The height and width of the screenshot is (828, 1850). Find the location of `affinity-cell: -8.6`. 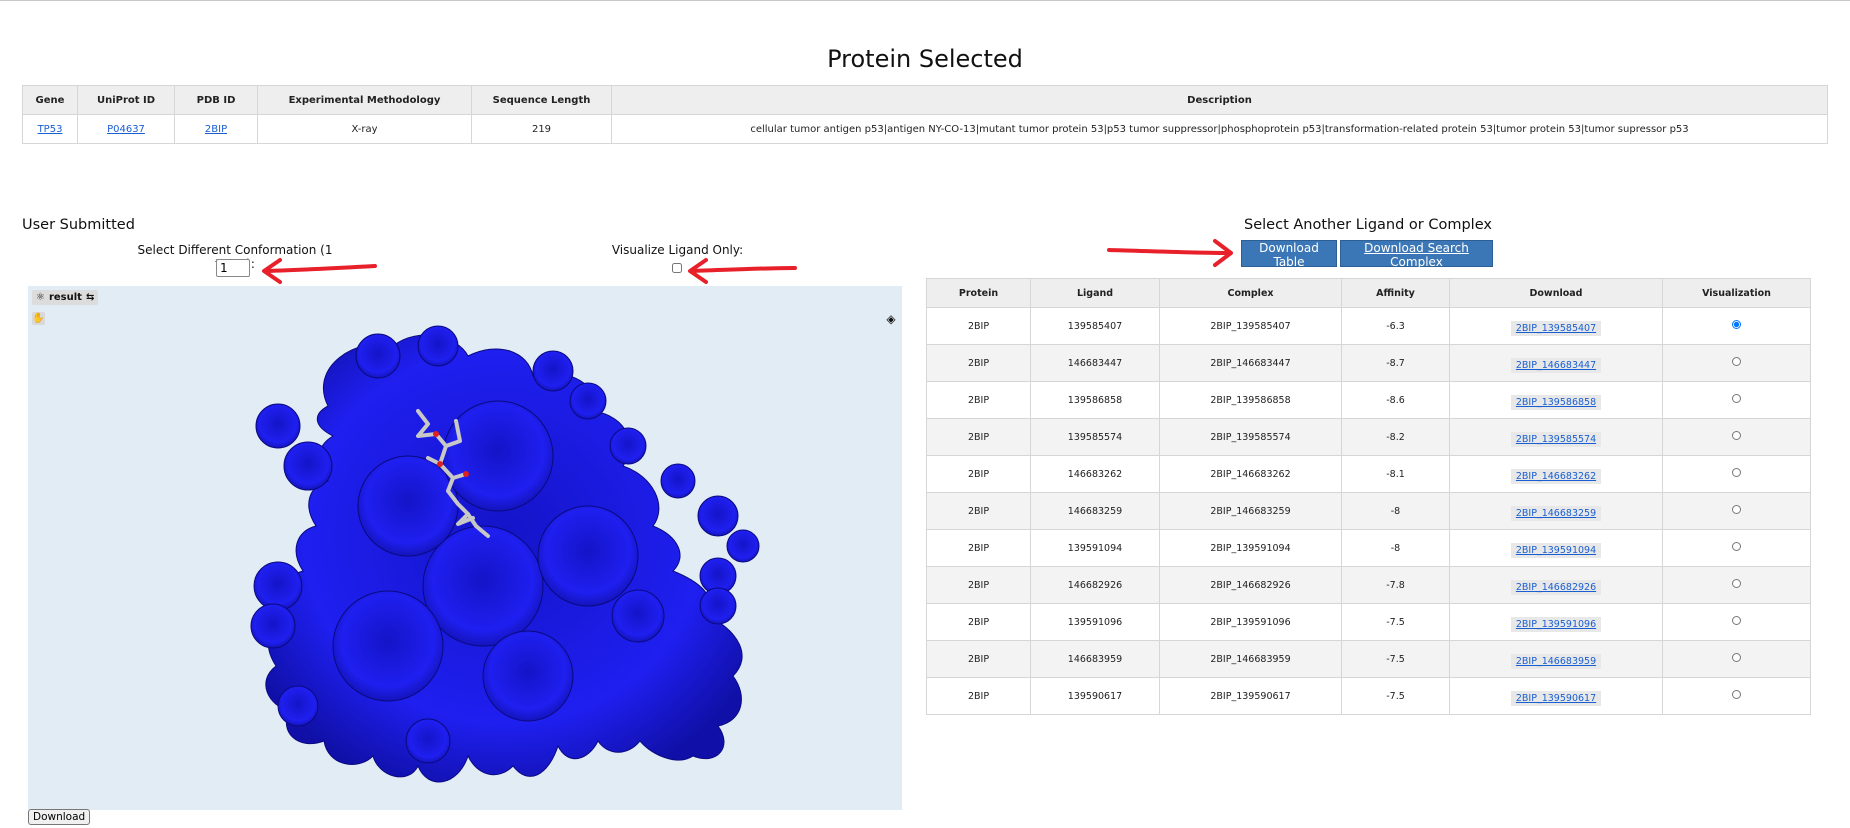

affinity-cell: -8.6 is located at coordinates (1395, 400).